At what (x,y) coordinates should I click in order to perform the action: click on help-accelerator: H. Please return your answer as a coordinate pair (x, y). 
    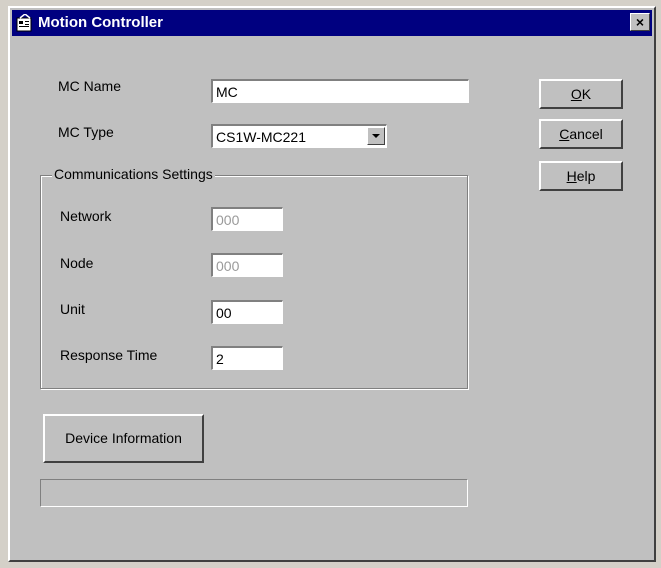
    Looking at the image, I should click on (571, 176).